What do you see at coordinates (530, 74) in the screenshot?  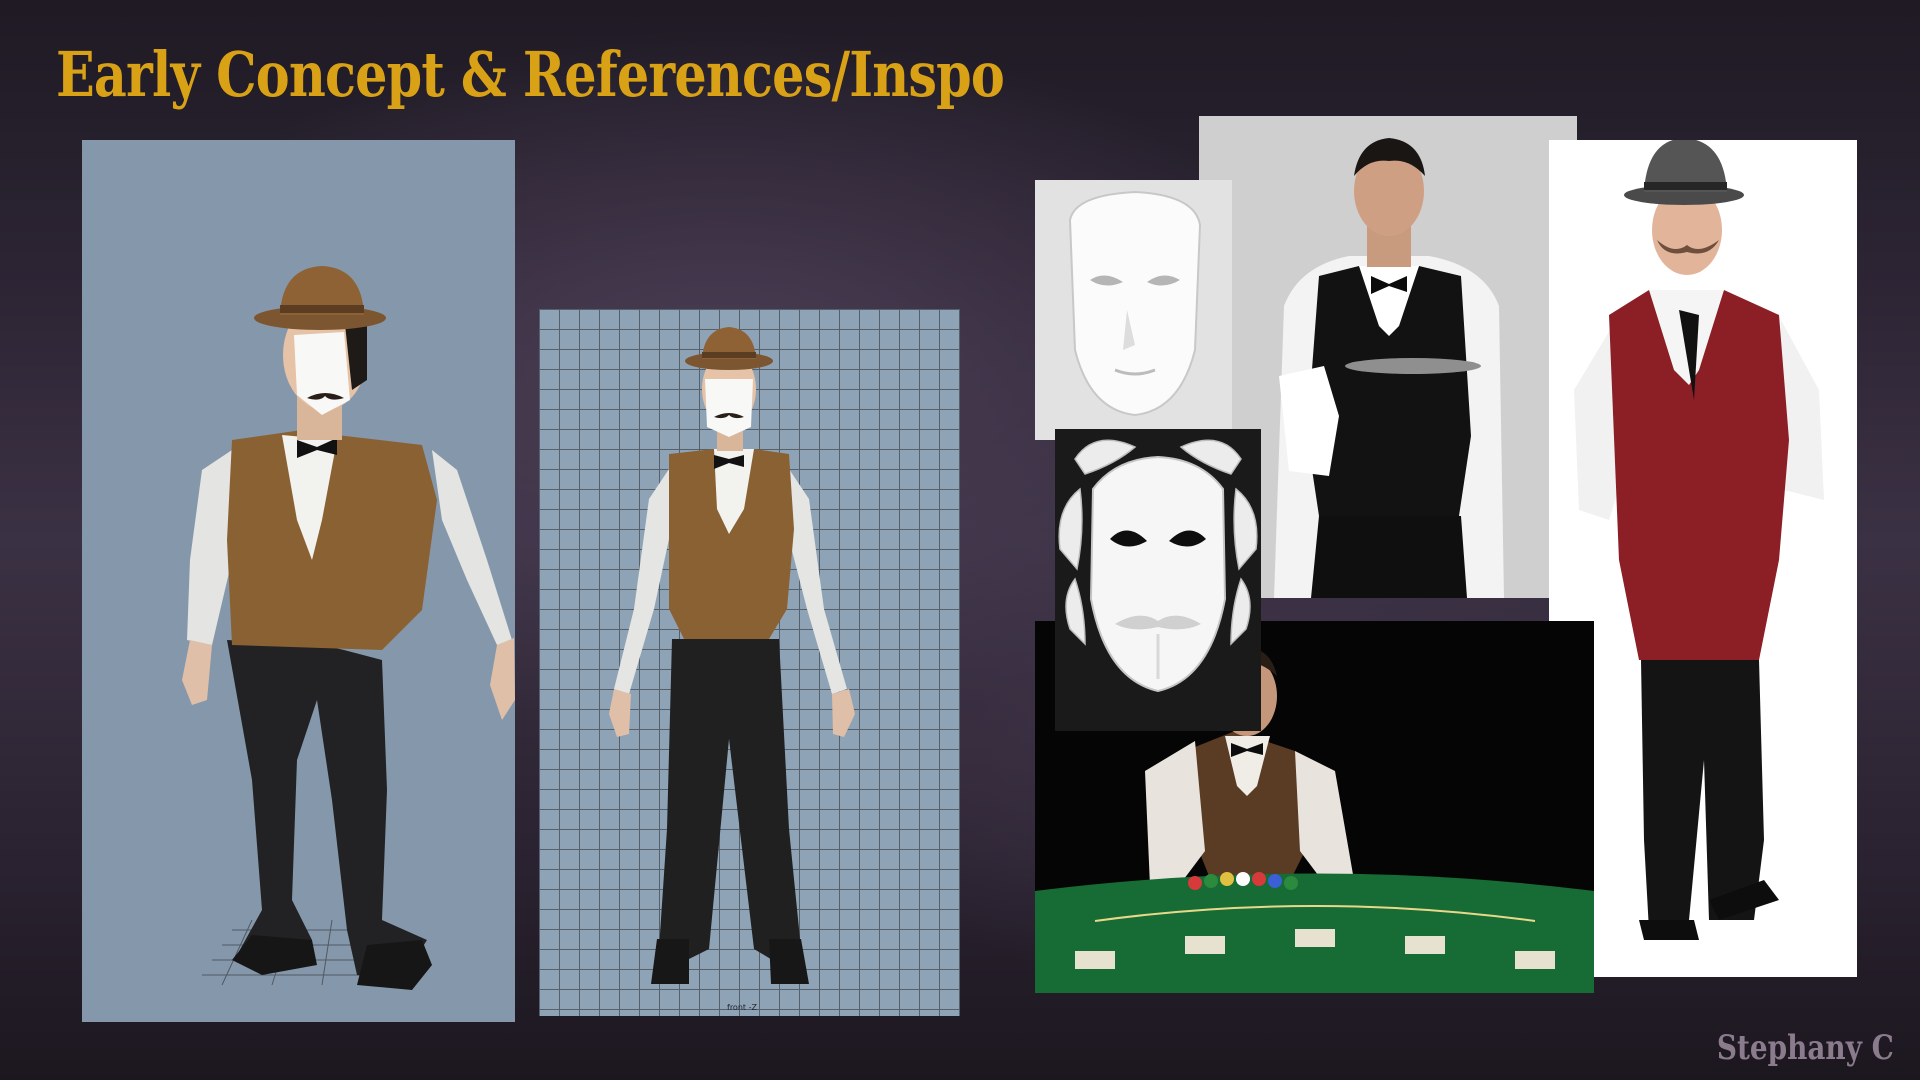 I see `slide-title: Early Concept & References/Inspo` at bounding box center [530, 74].